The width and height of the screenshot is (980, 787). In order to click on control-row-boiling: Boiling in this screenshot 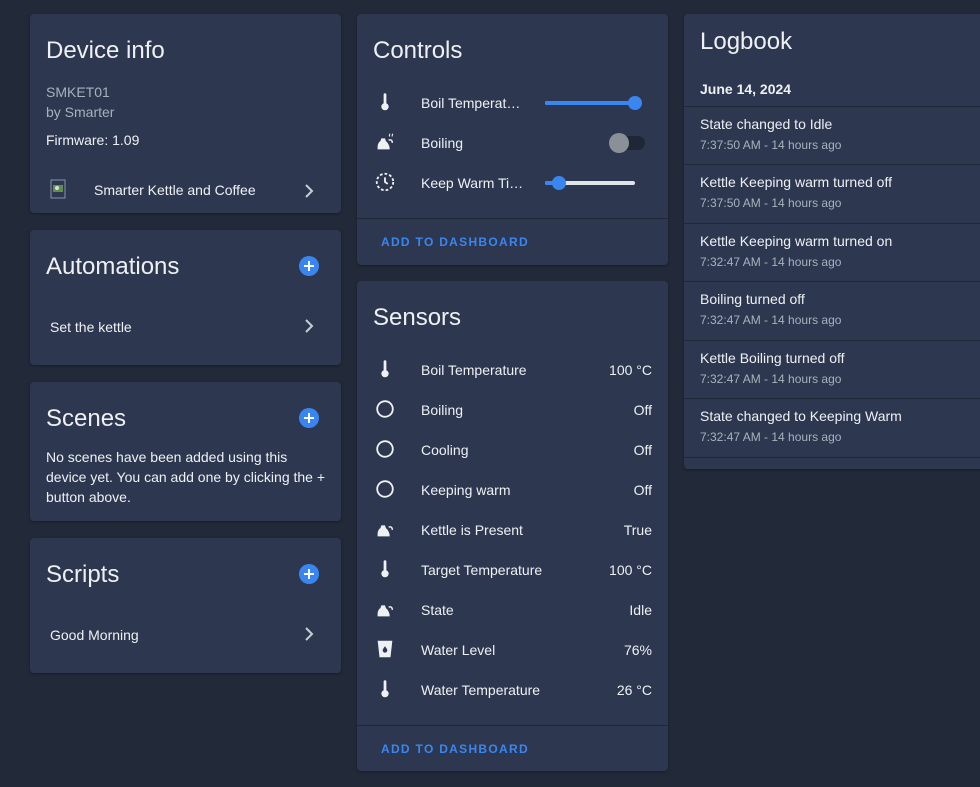, I will do `click(512, 142)`.